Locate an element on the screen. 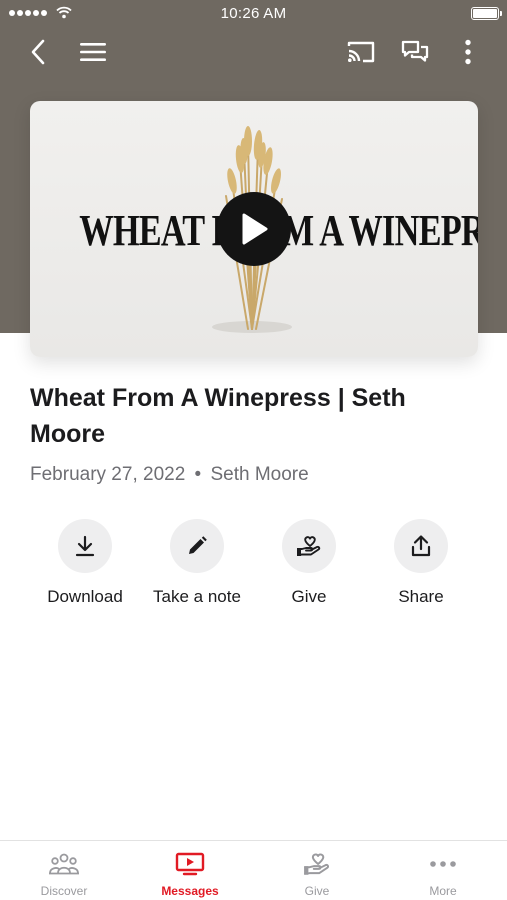 This screenshot has width=507, height=900. tab-messages-label: Messages is located at coordinates (190, 891).